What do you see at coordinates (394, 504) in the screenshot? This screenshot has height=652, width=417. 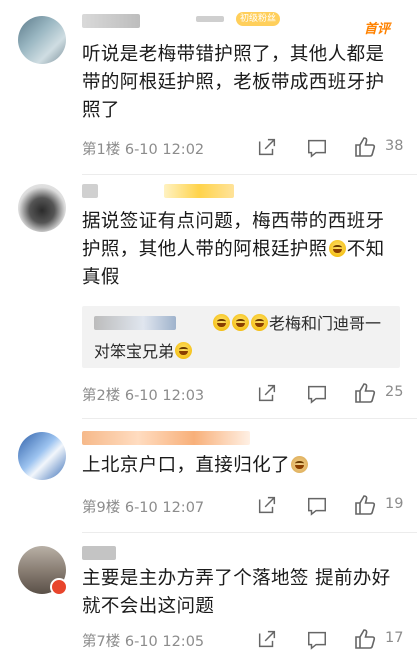 I see `like-count: 19` at bounding box center [394, 504].